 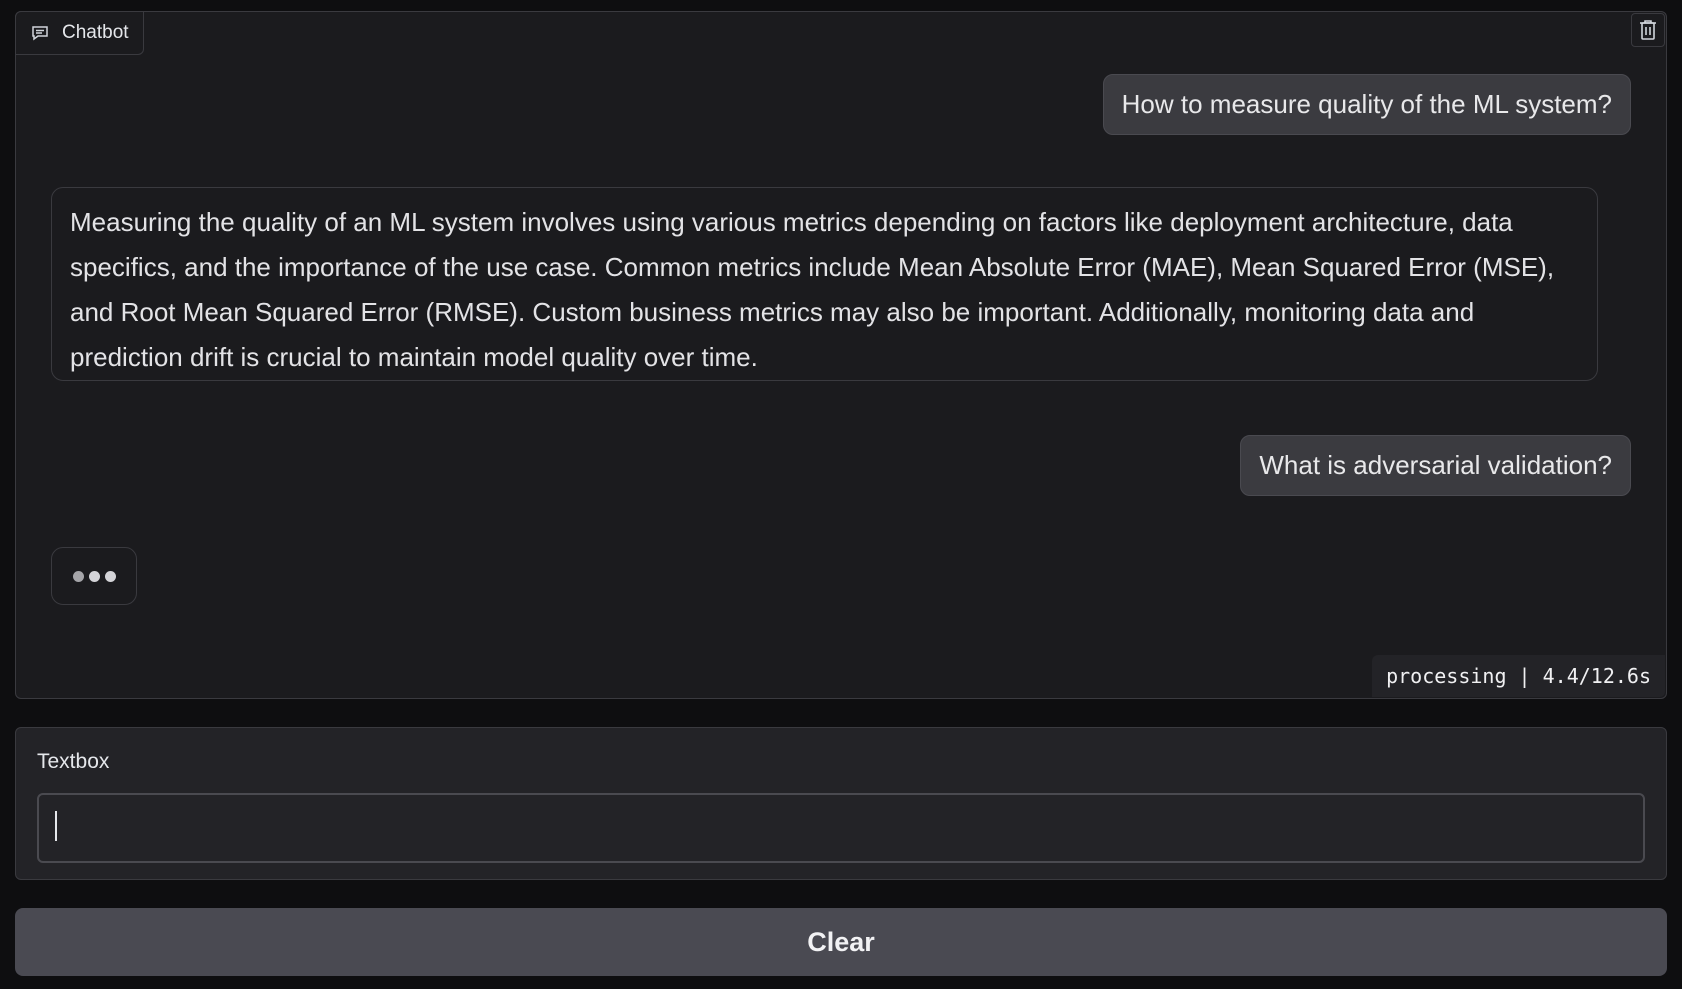 I want to click on user-message: What is adversarial validation?, so click(x=1435, y=465).